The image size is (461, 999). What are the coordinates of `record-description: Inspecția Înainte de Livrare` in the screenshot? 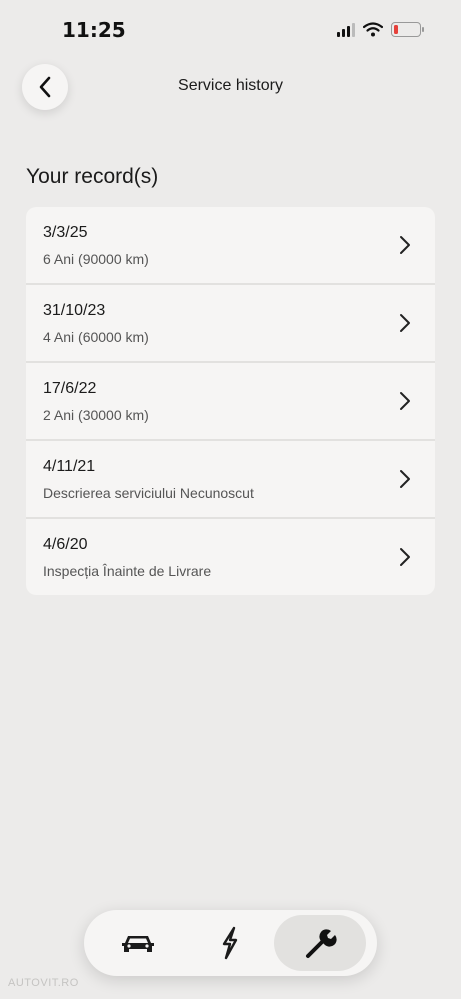 It's located at (127, 571).